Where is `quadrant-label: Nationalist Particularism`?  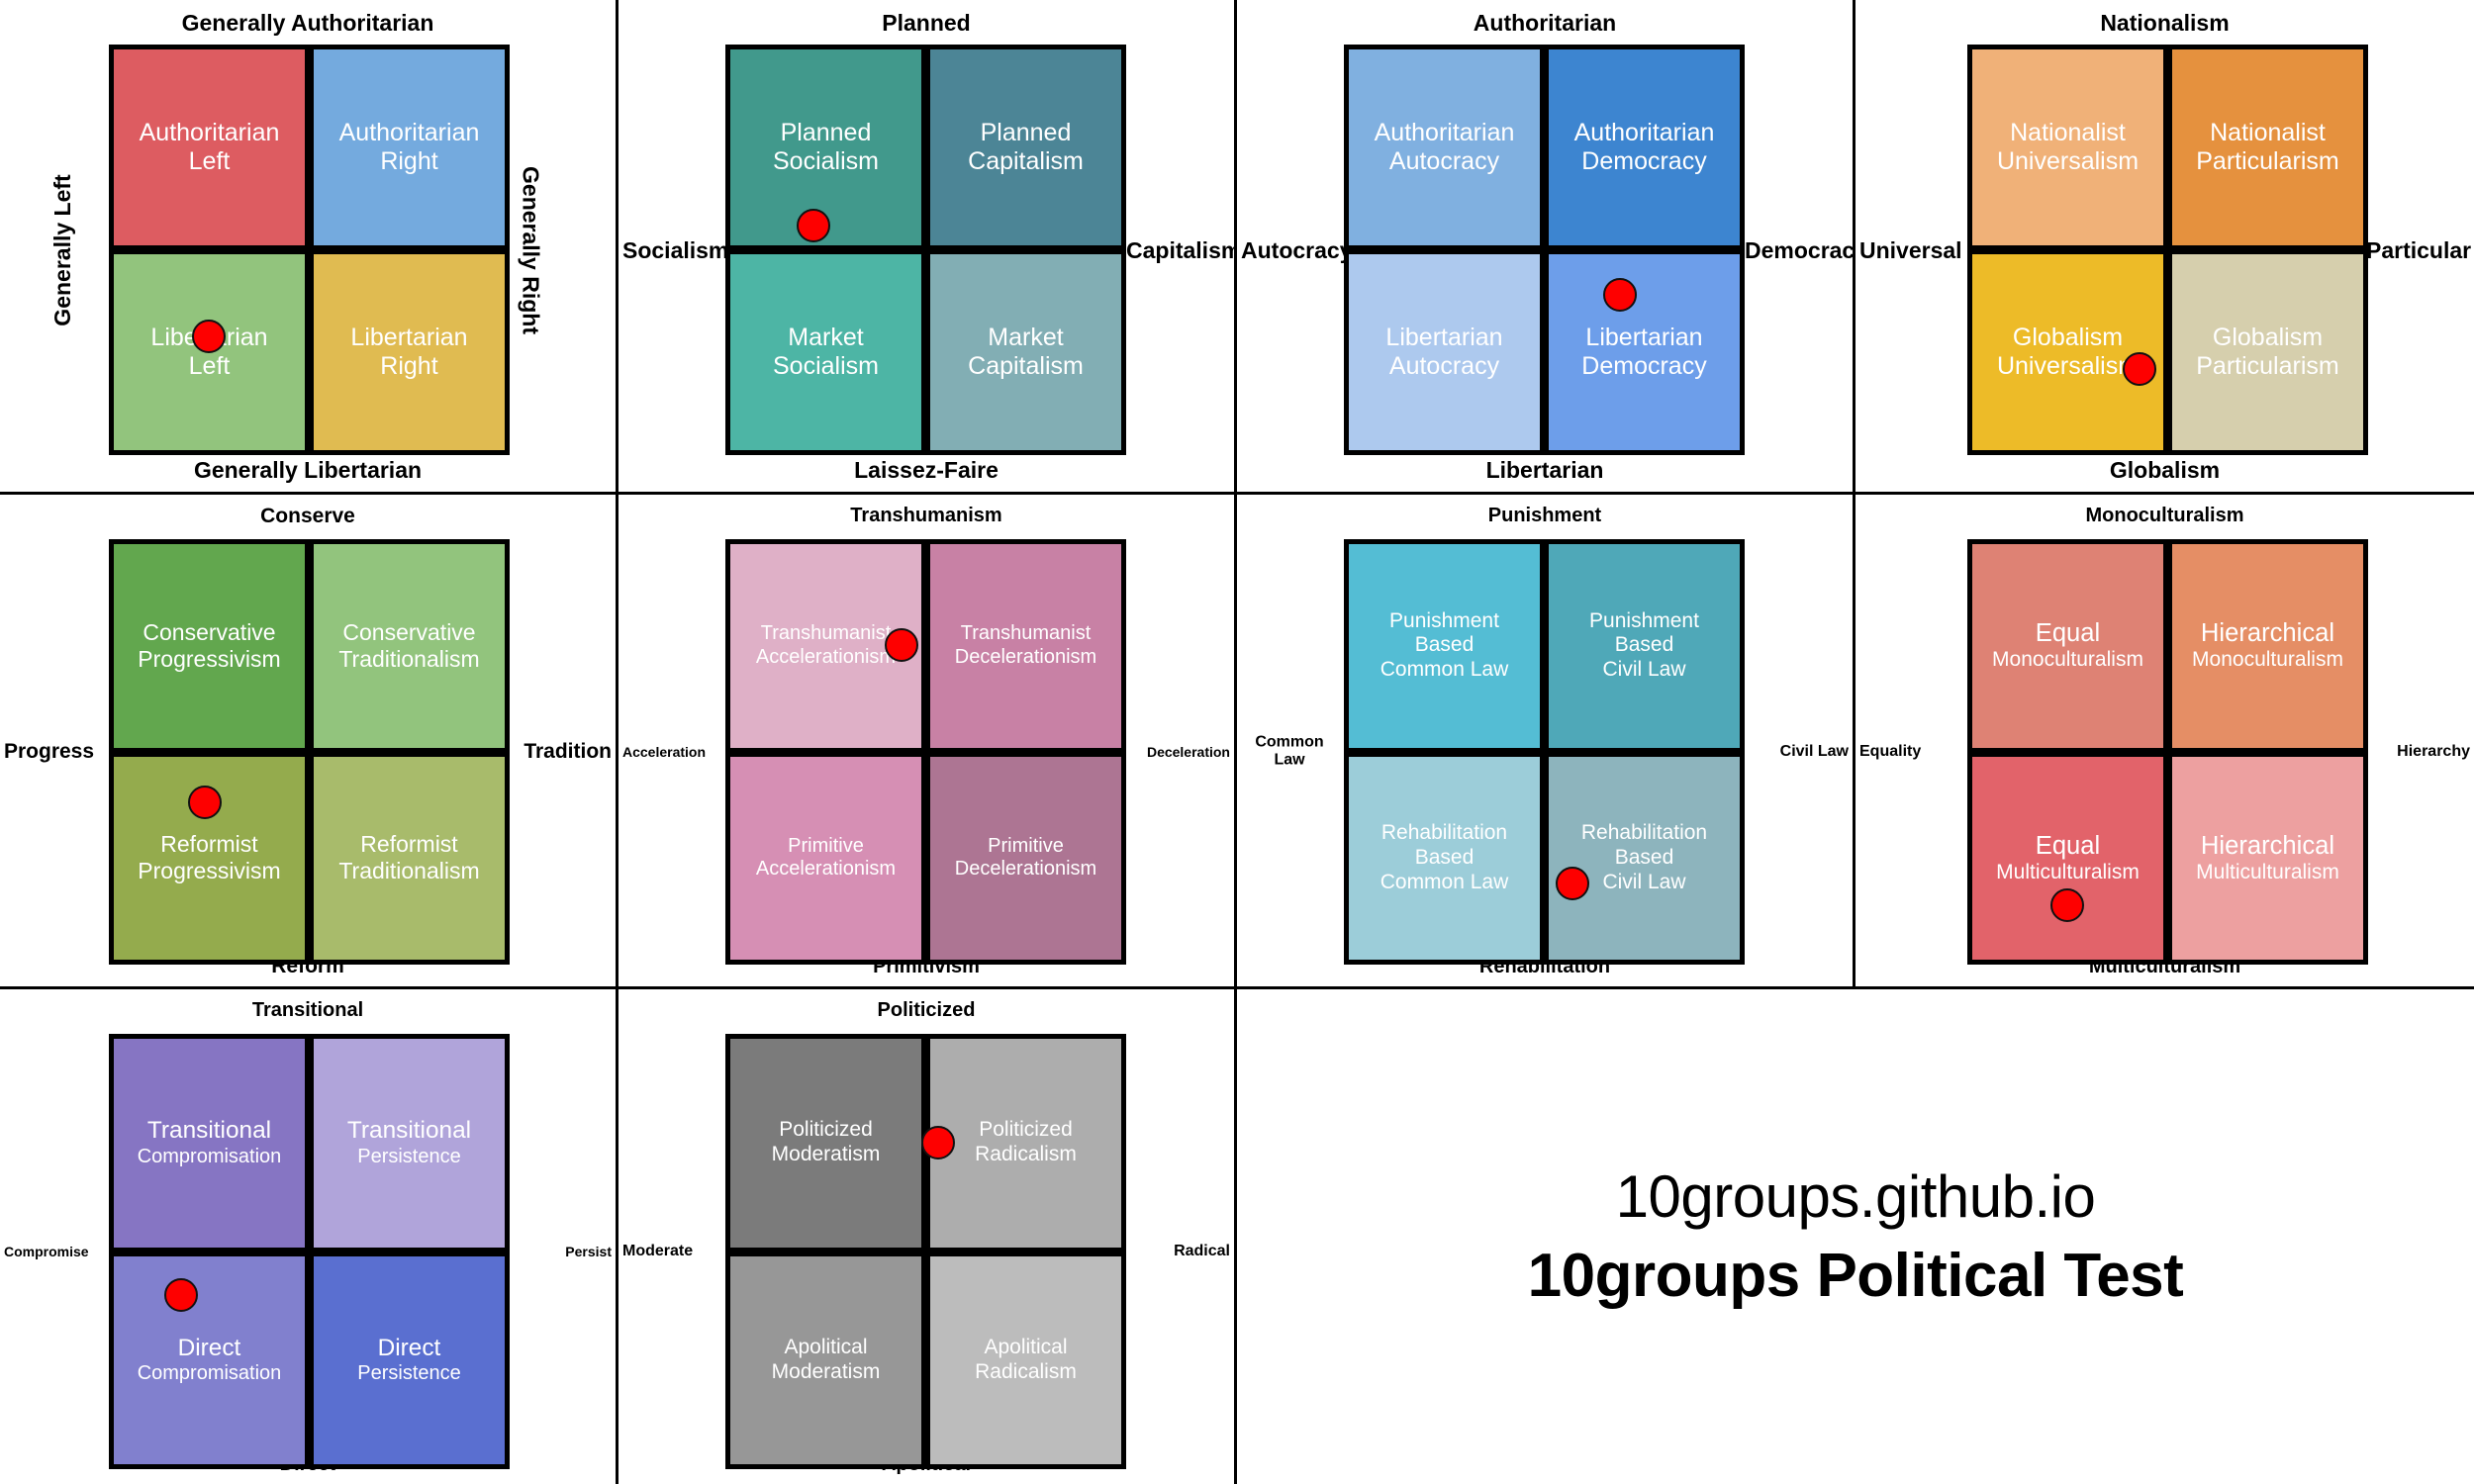 quadrant-label: Nationalist Particularism is located at coordinates (2267, 148).